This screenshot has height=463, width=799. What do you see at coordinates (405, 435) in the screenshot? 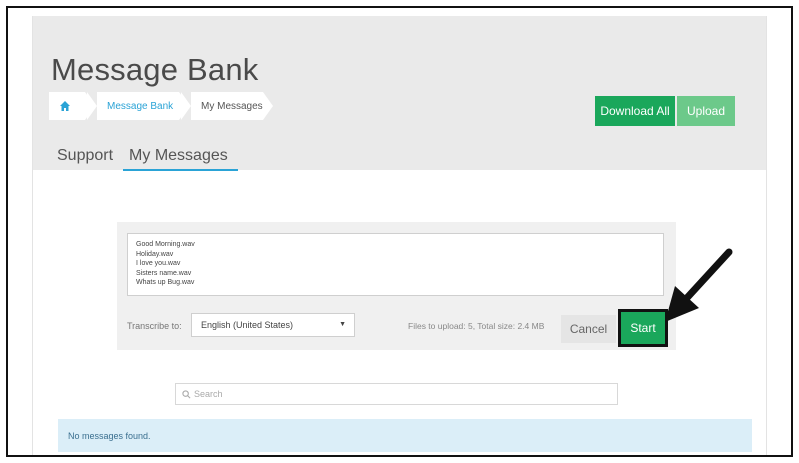
I see `empty-messages-alert: No messages found.` at bounding box center [405, 435].